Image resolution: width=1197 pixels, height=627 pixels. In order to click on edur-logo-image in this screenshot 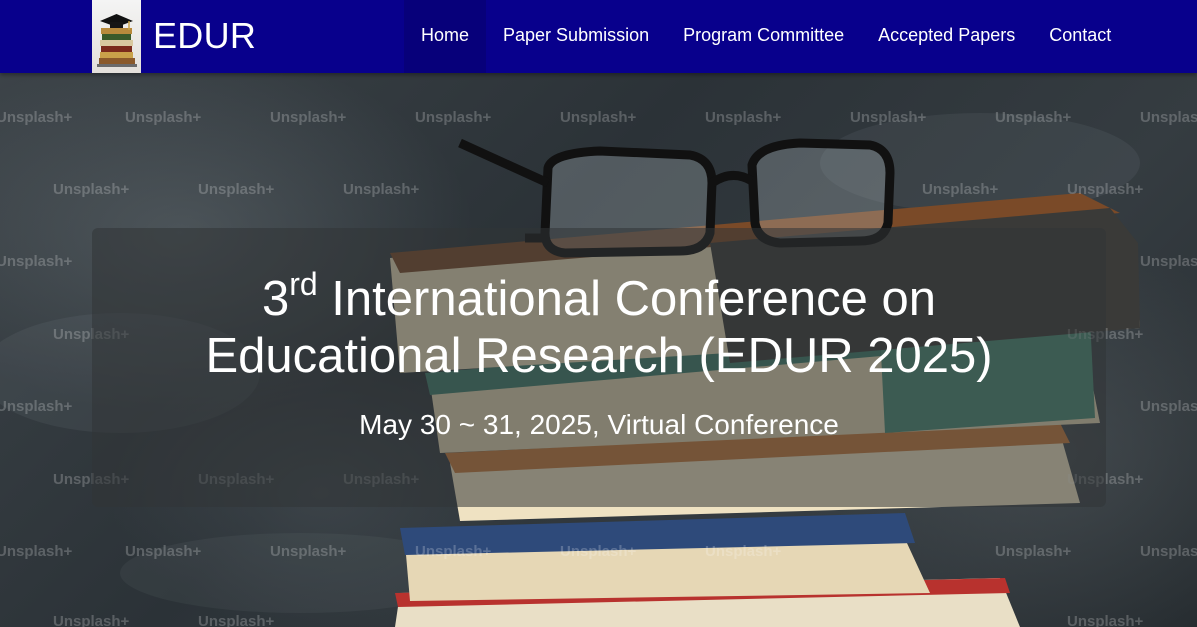, I will do `click(116, 36)`.